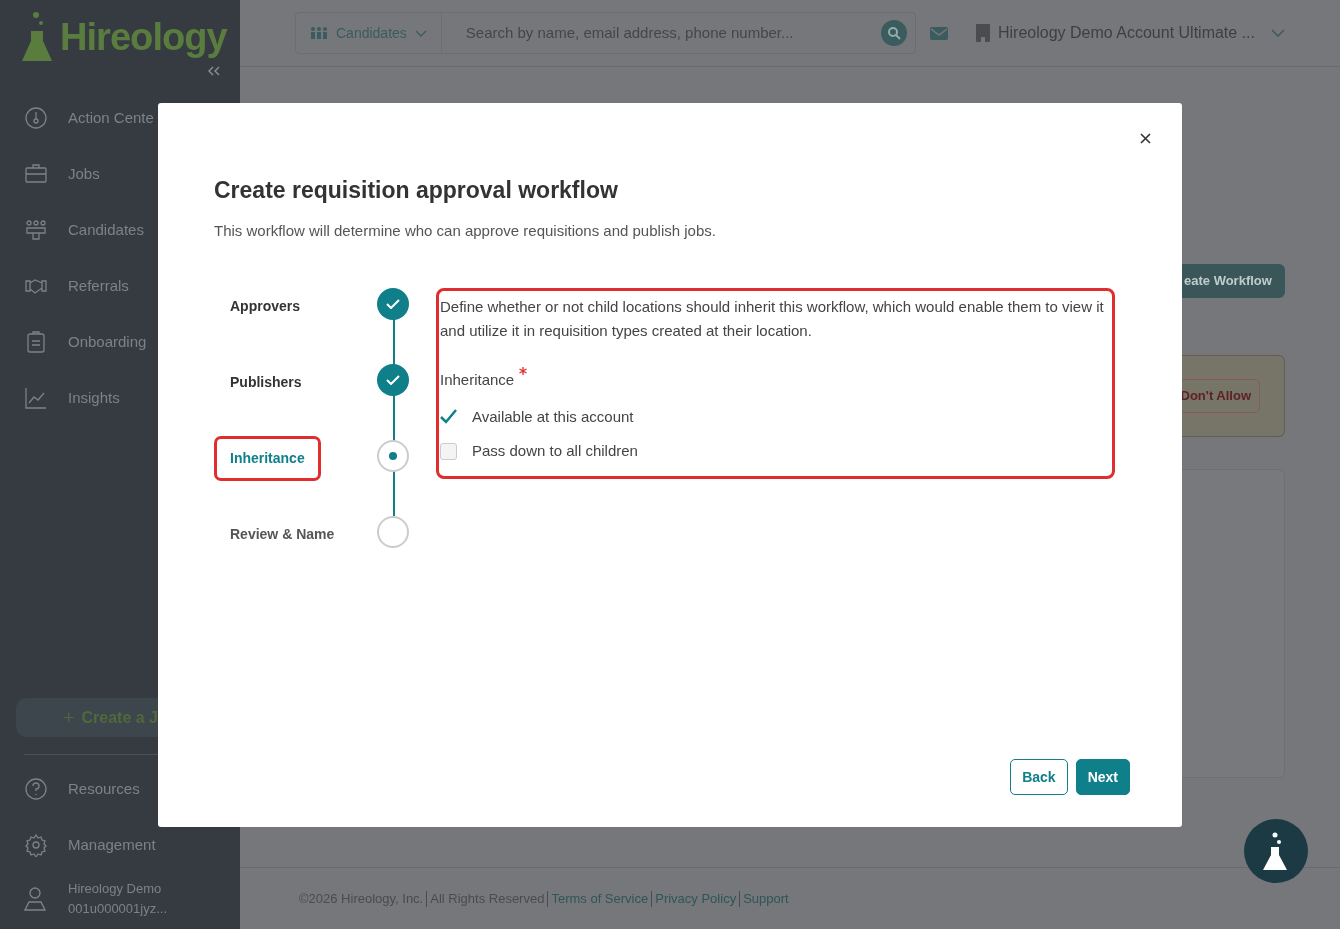  Describe the element at coordinates (1039, 777) in the screenshot. I see `back-button: Back` at that location.